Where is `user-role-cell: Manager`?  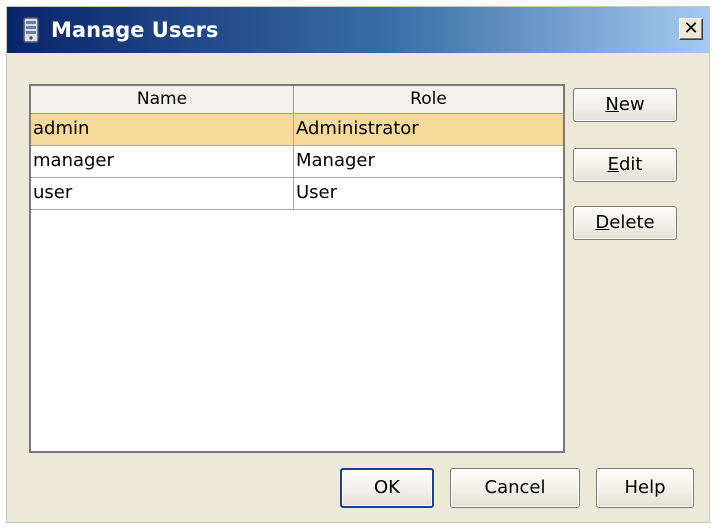
user-role-cell: Manager is located at coordinates (335, 160).